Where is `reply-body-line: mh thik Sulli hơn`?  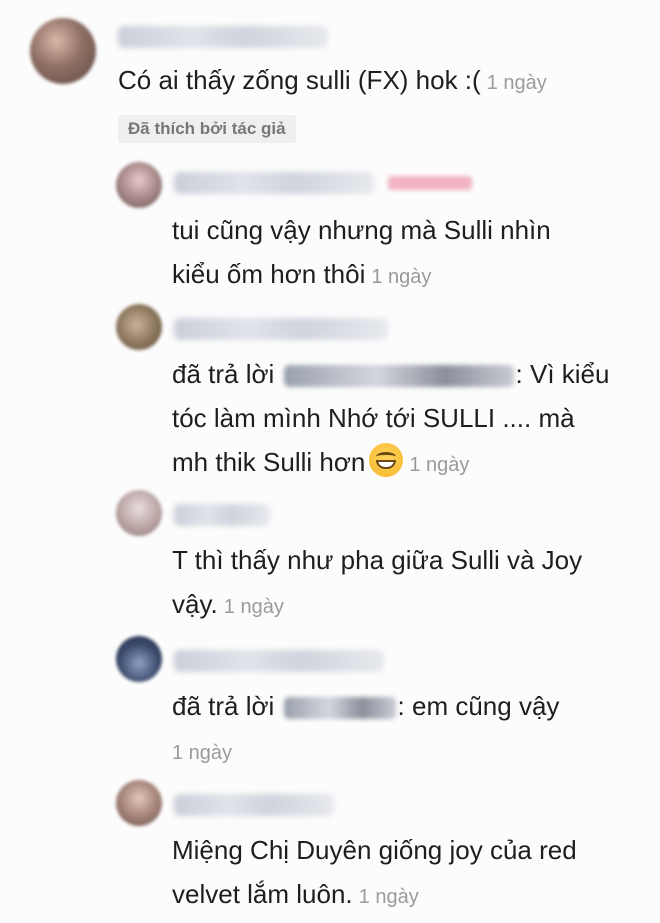 reply-body-line: mh thik Sulli hơn is located at coordinates (269, 462).